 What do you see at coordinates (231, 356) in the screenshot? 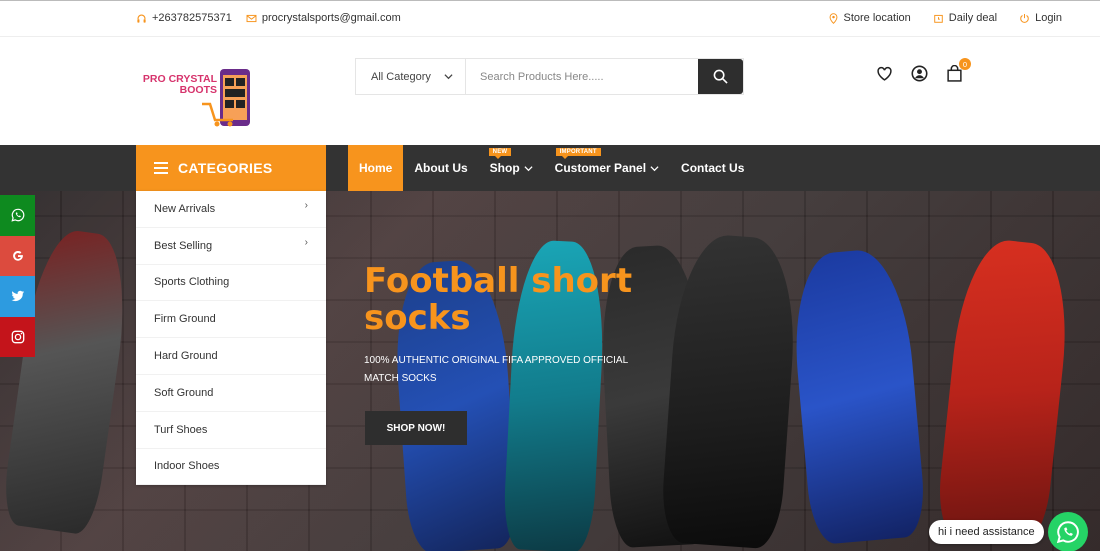
I see `category-item-hard-ground: Hard Ground` at bounding box center [231, 356].